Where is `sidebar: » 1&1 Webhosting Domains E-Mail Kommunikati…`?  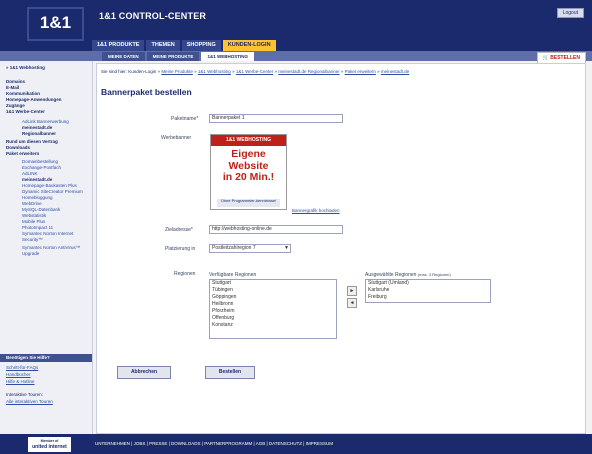
sidebar: » 1&1 Webhosting Domains E-Mail Kommunikati… is located at coordinates (46, 247).